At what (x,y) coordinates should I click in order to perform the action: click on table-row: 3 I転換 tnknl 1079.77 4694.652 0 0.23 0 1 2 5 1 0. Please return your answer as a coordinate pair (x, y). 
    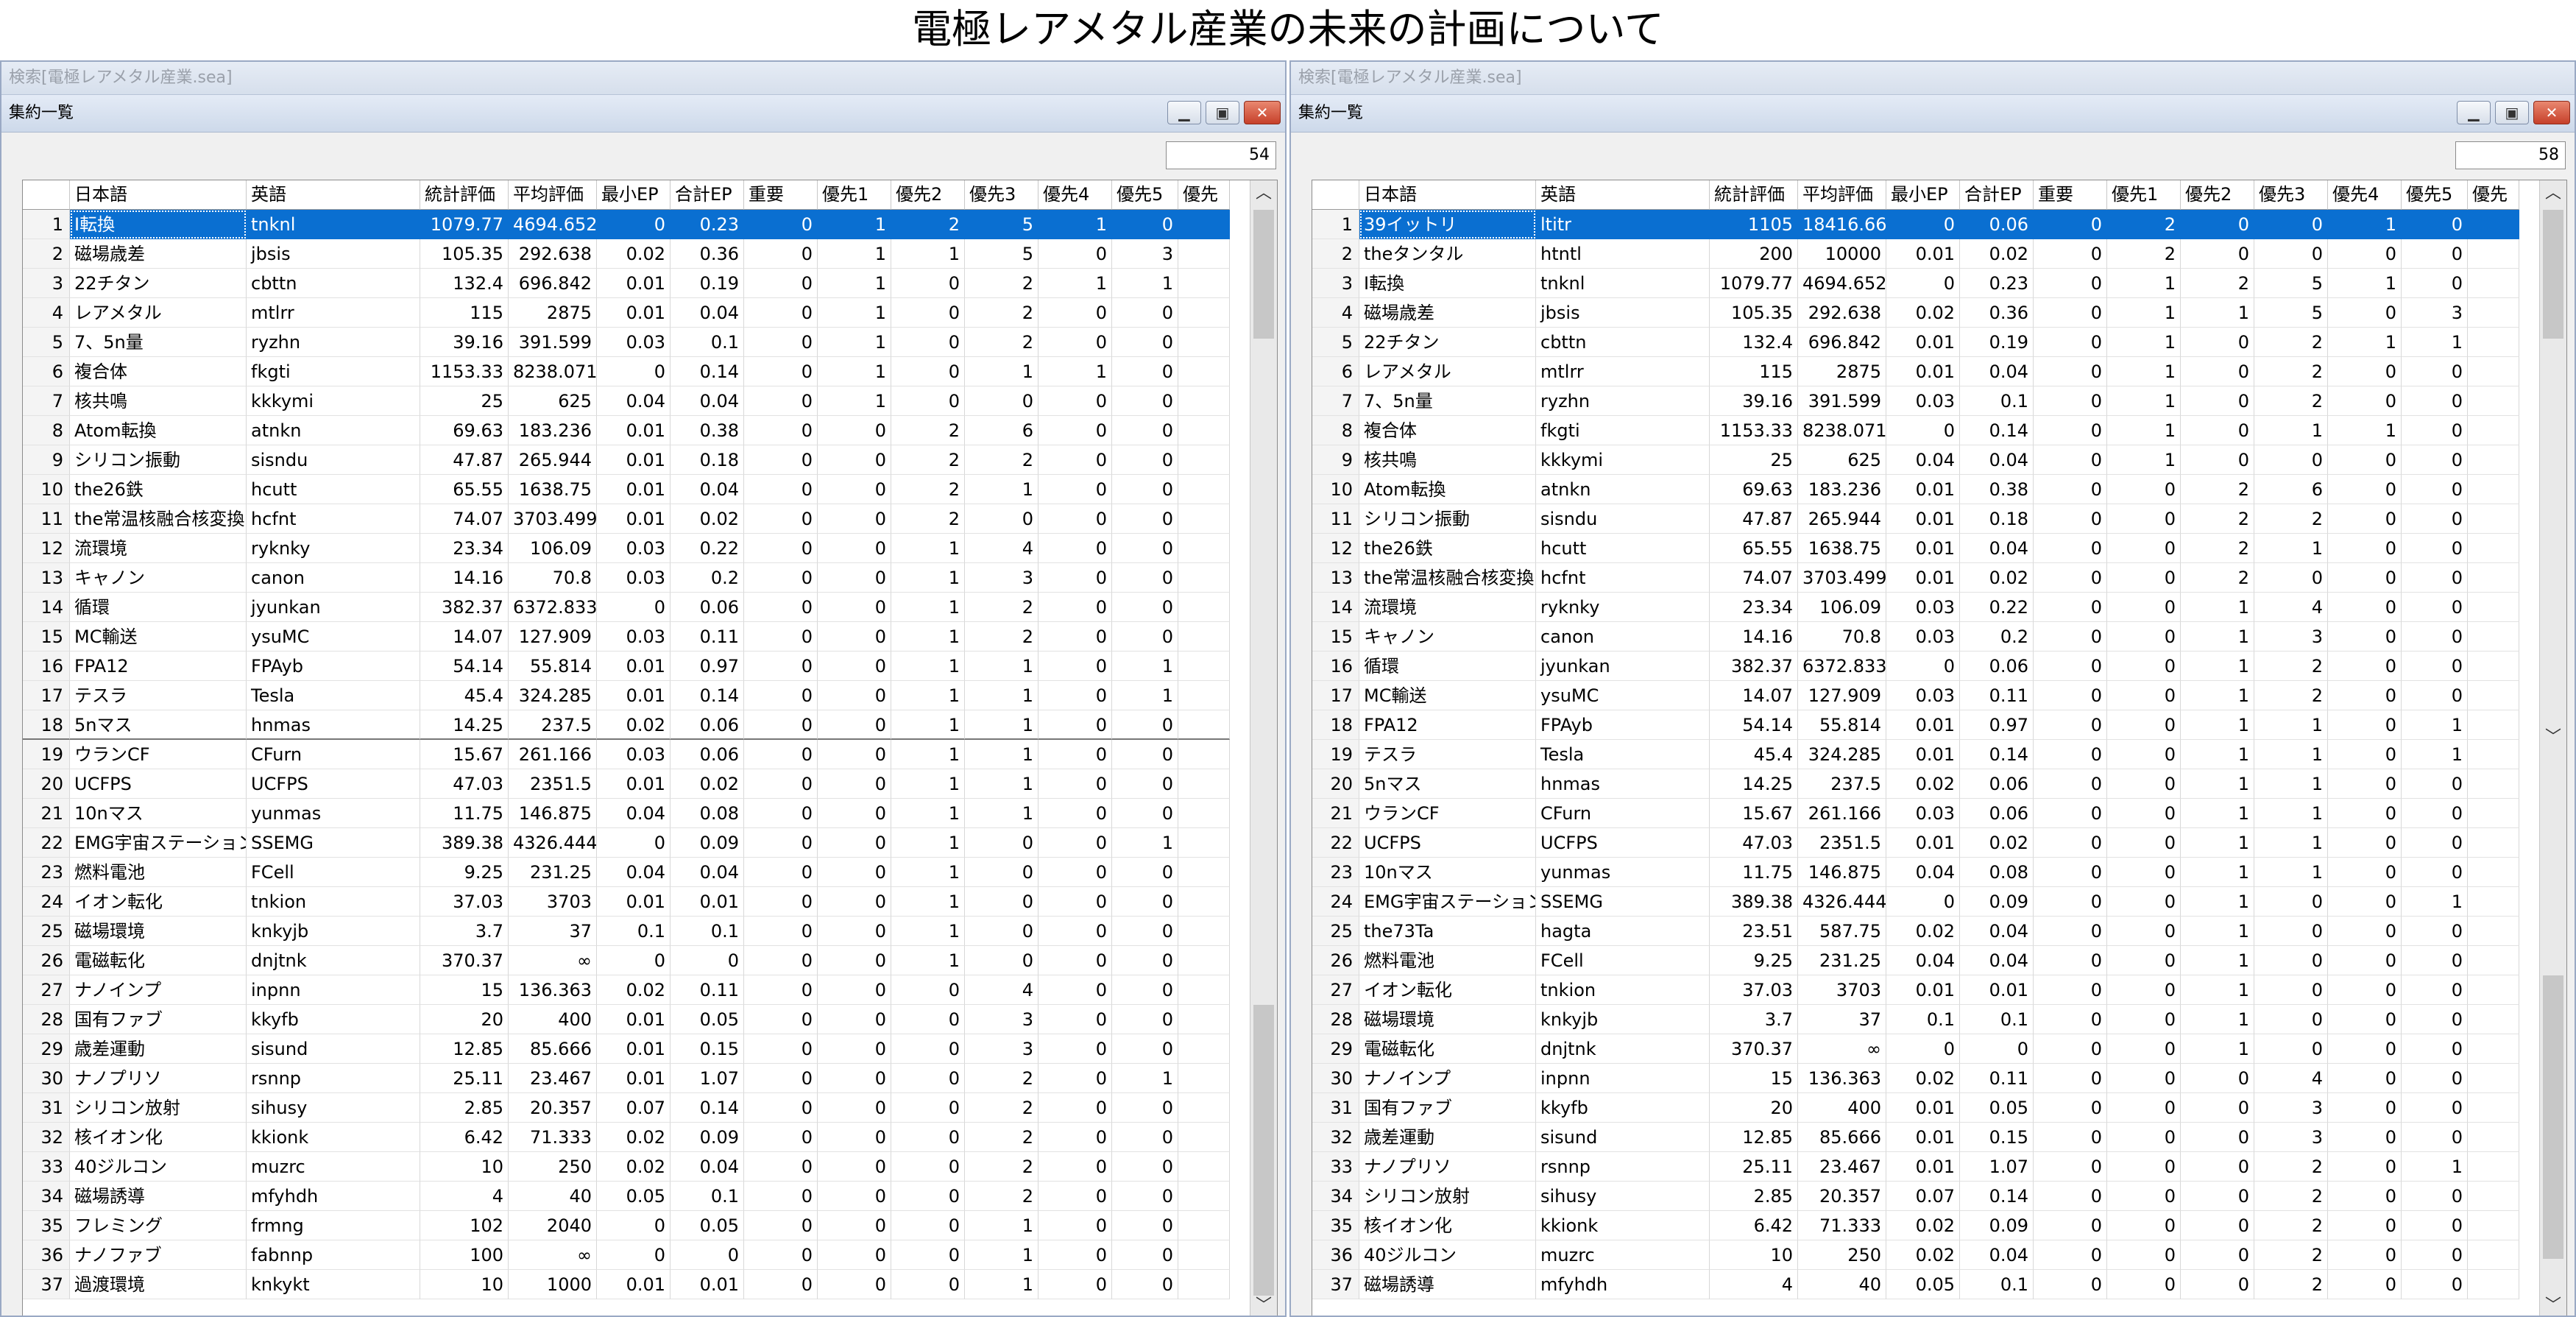
    Looking at the image, I should click on (1939, 283).